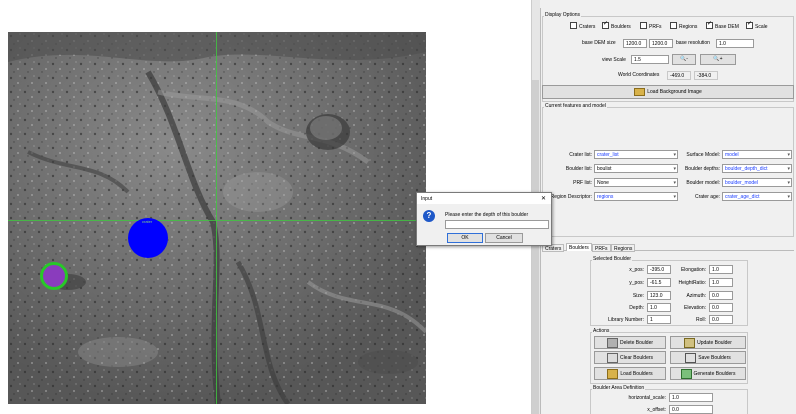  Describe the element at coordinates (543, 199) in the screenshot. I see `close-icon: ✕` at that location.